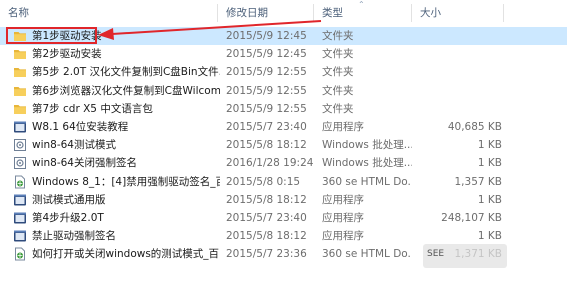 Image resolution: width=567 pixels, height=296 pixels. Describe the element at coordinates (471, 217) in the screenshot. I see `file-size: 248,107 KB` at that location.